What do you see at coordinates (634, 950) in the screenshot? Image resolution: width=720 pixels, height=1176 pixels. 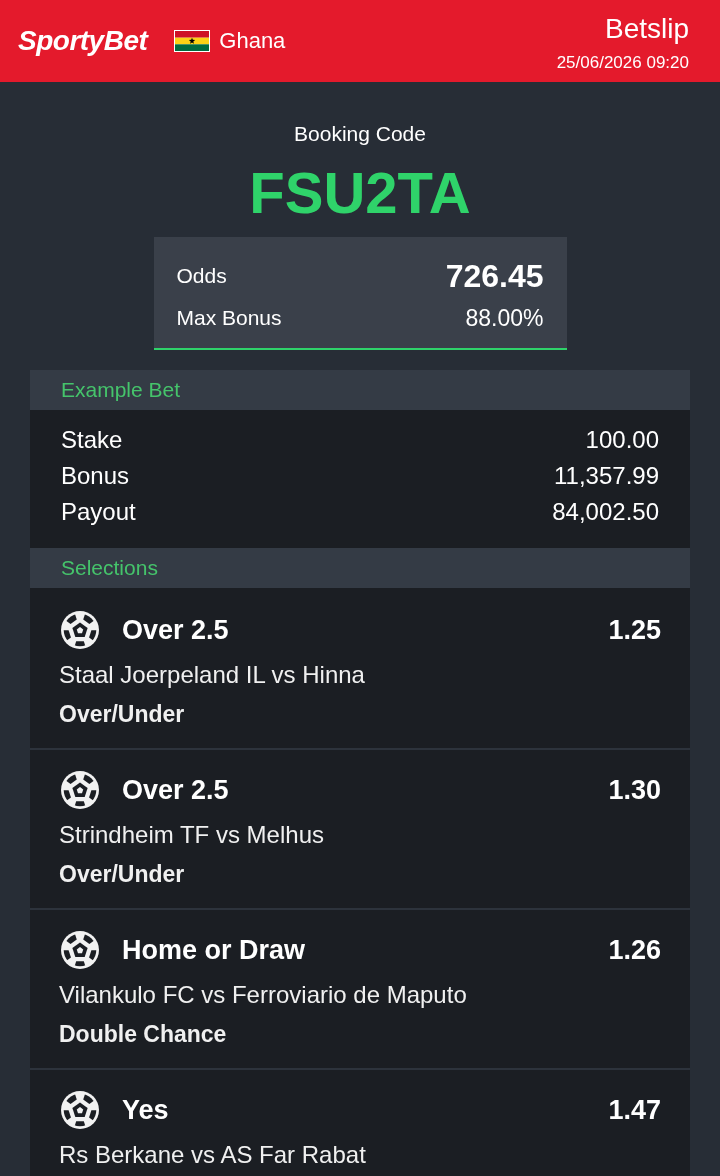 I see `selection-odds: 1.26` at bounding box center [634, 950].